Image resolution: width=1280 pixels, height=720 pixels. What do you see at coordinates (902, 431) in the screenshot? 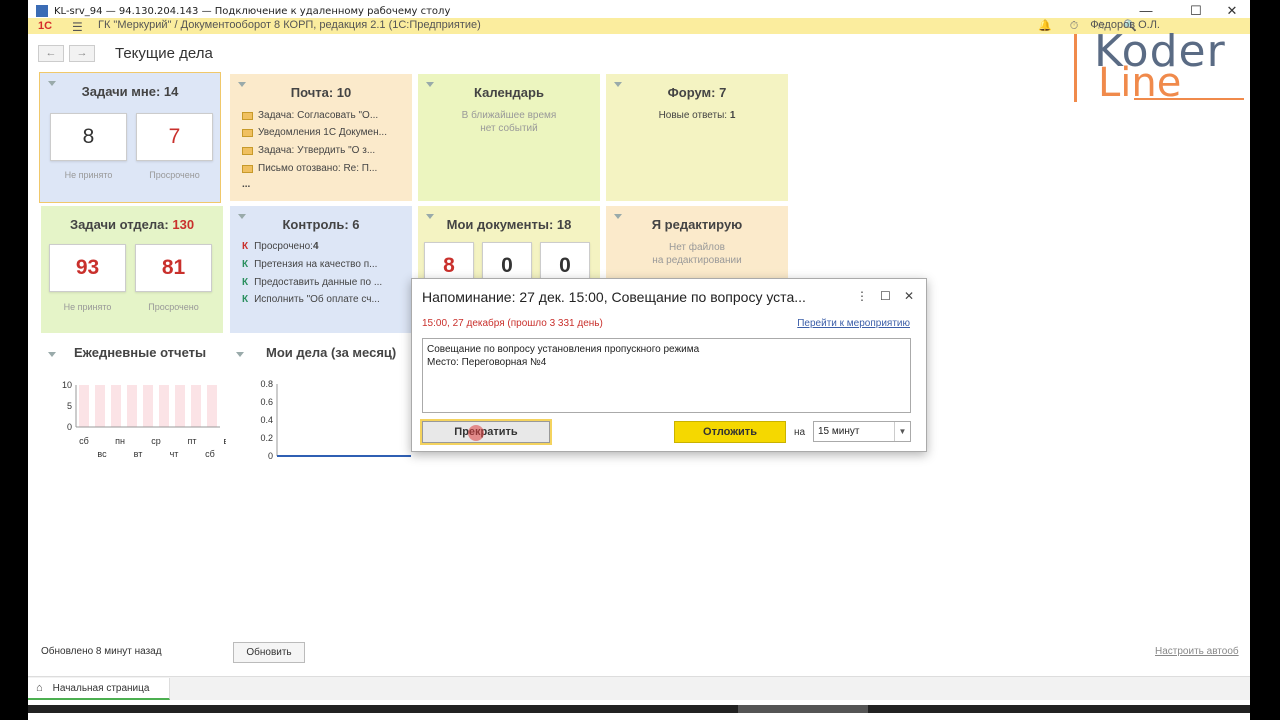
I see `chevron-down-icon: ▼` at bounding box center [902, 431].